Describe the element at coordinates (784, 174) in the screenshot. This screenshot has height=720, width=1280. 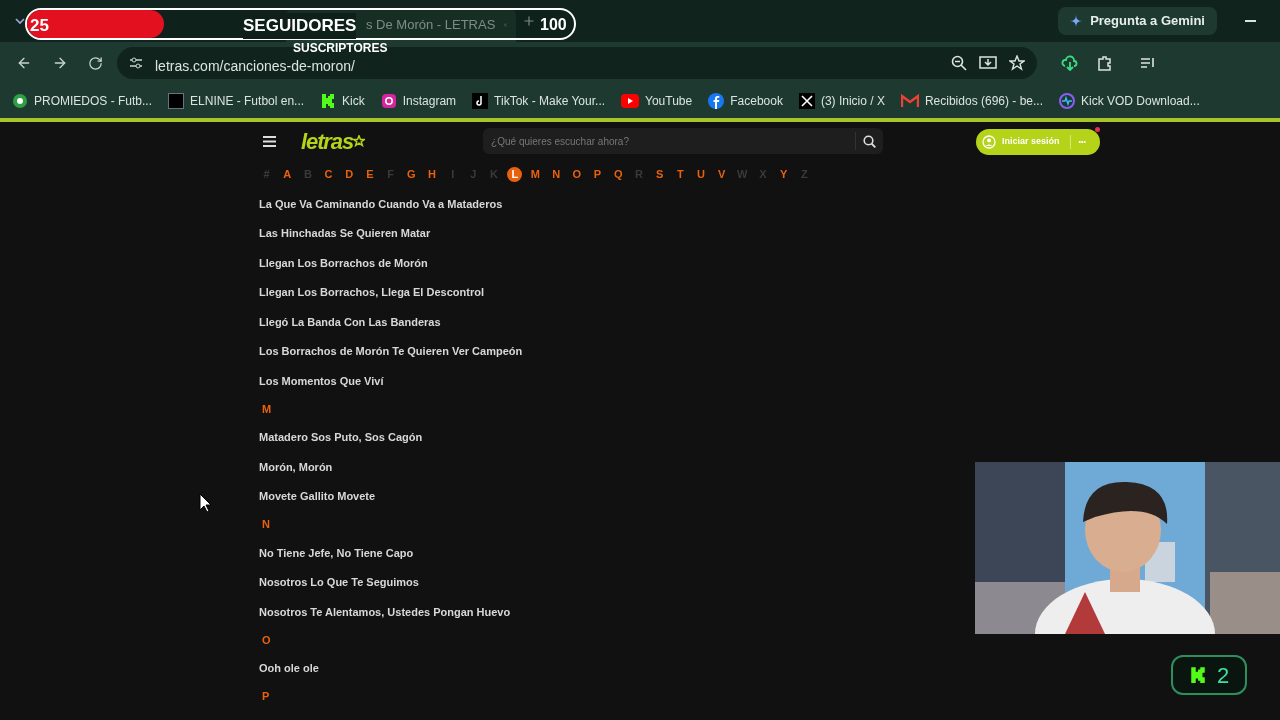
I see `letter-link: Y` at that location.